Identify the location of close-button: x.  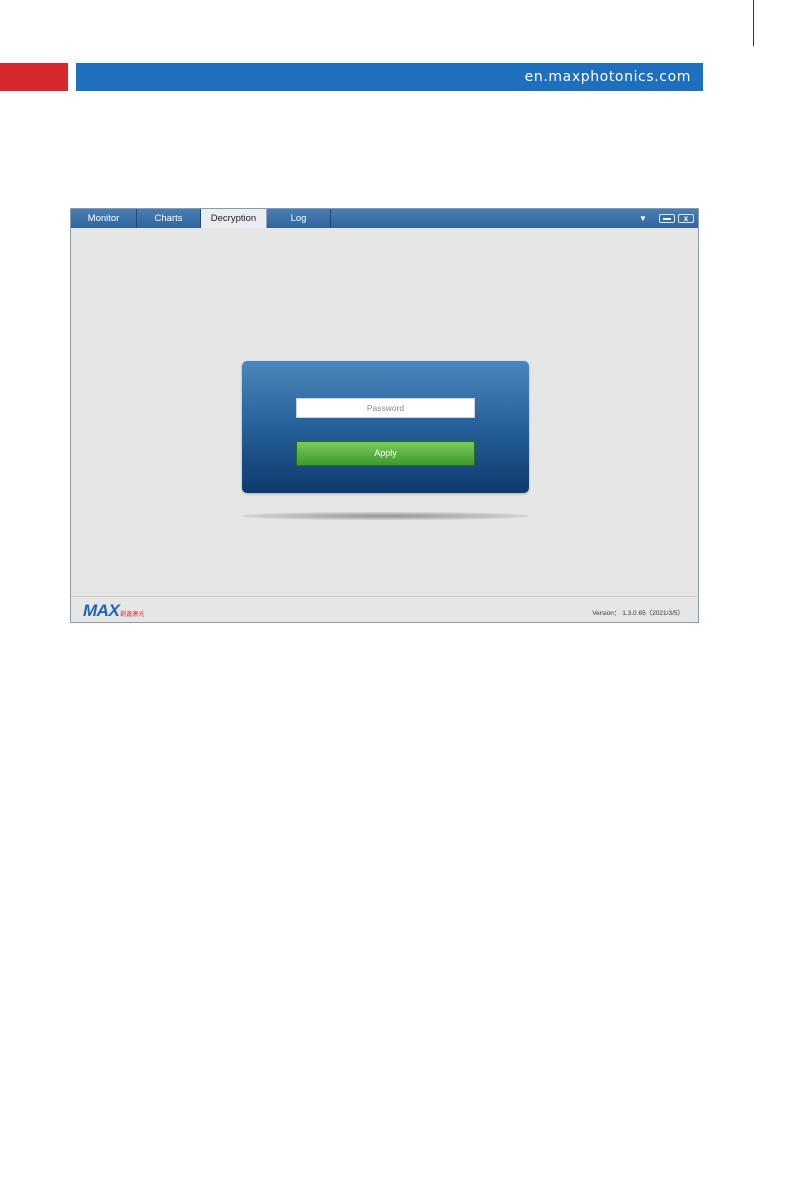
(686, 218).